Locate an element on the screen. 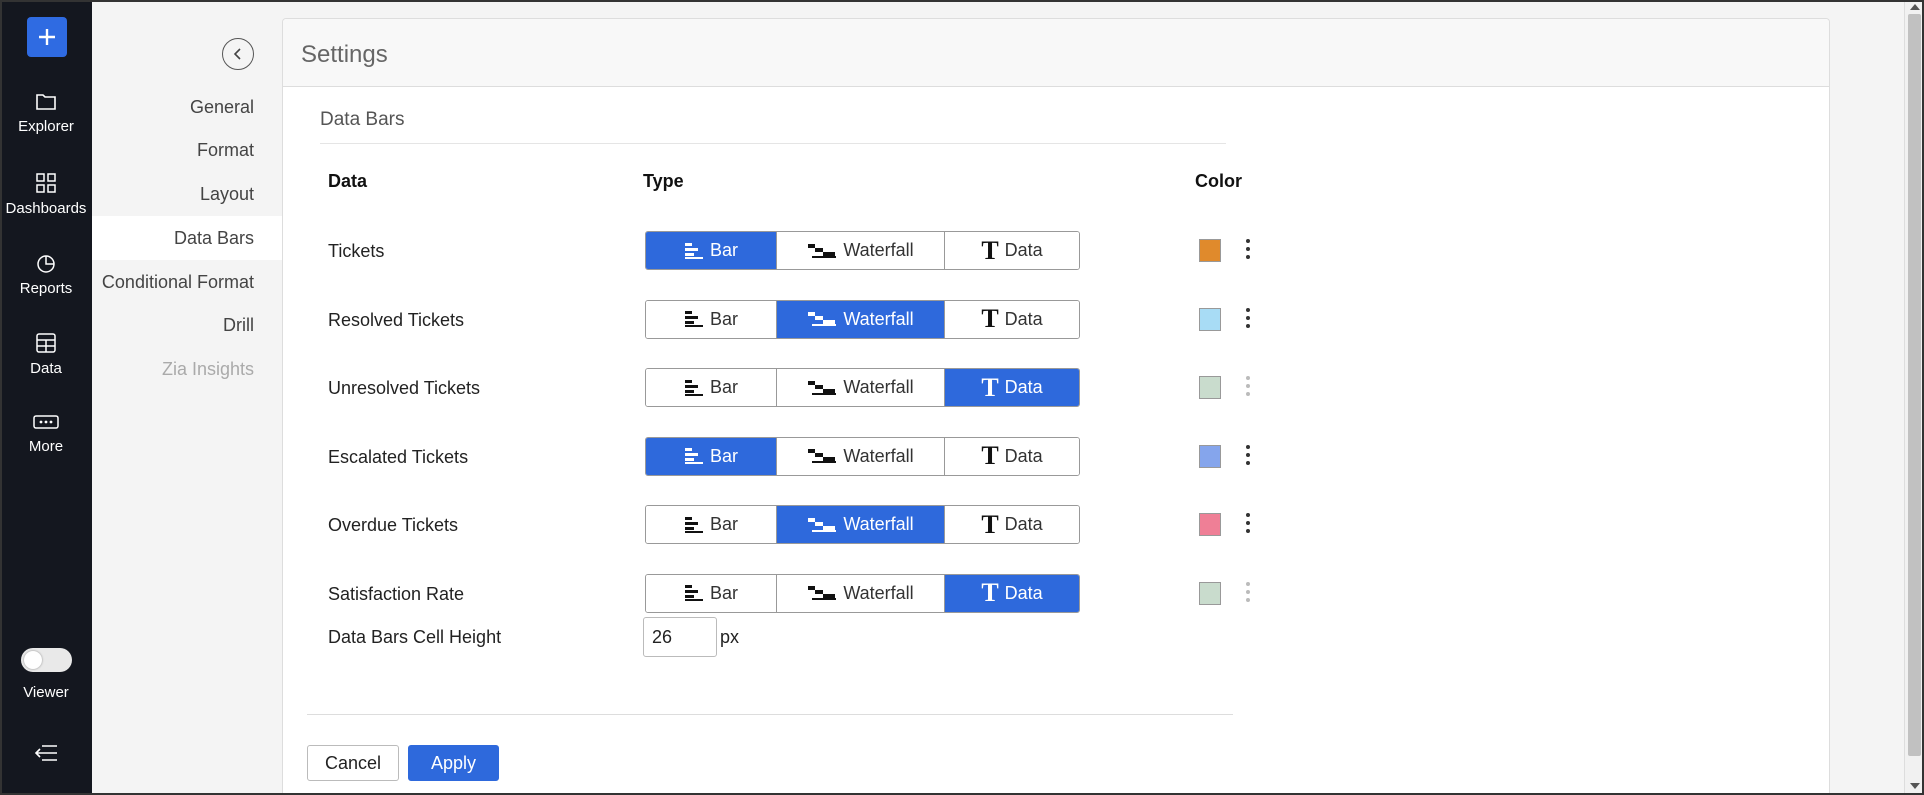 Image resolution: width=1924 pixels, height=795 pixels. pie-chart-icon is located at coordinates (46, 264).